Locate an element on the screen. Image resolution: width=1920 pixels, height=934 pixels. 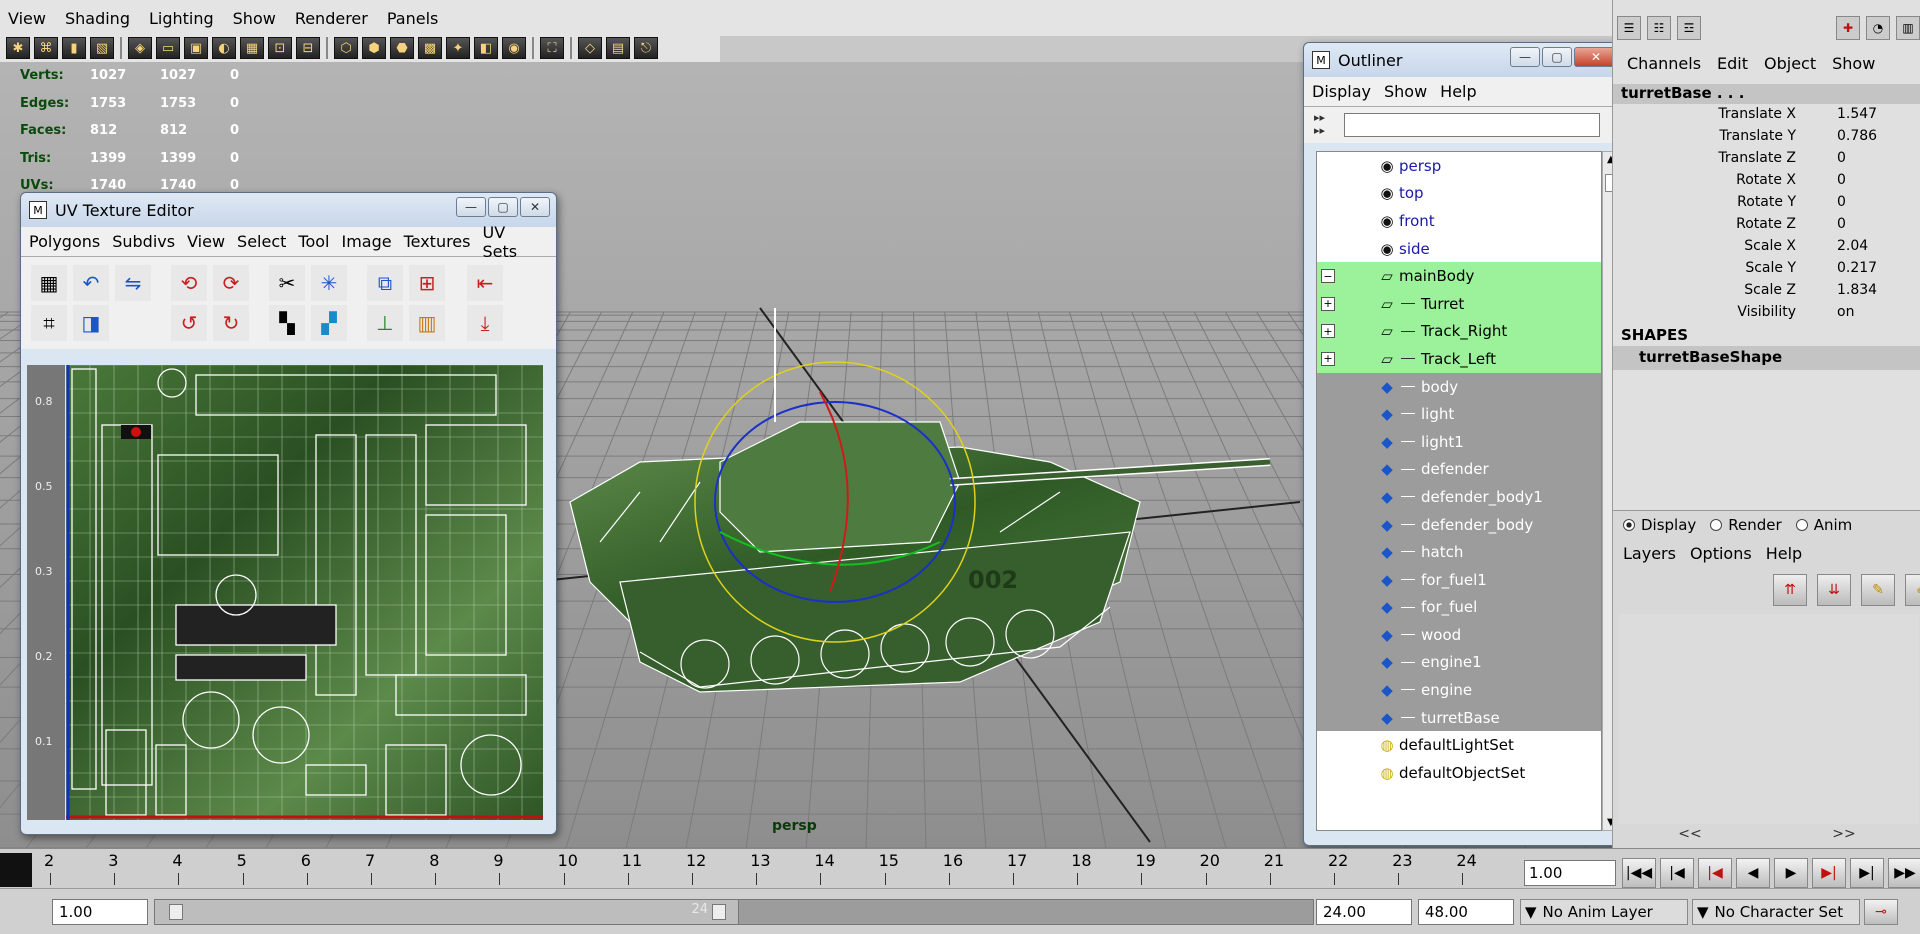
sew-uv-icon: ✳ is located at coordinates (329, 283).